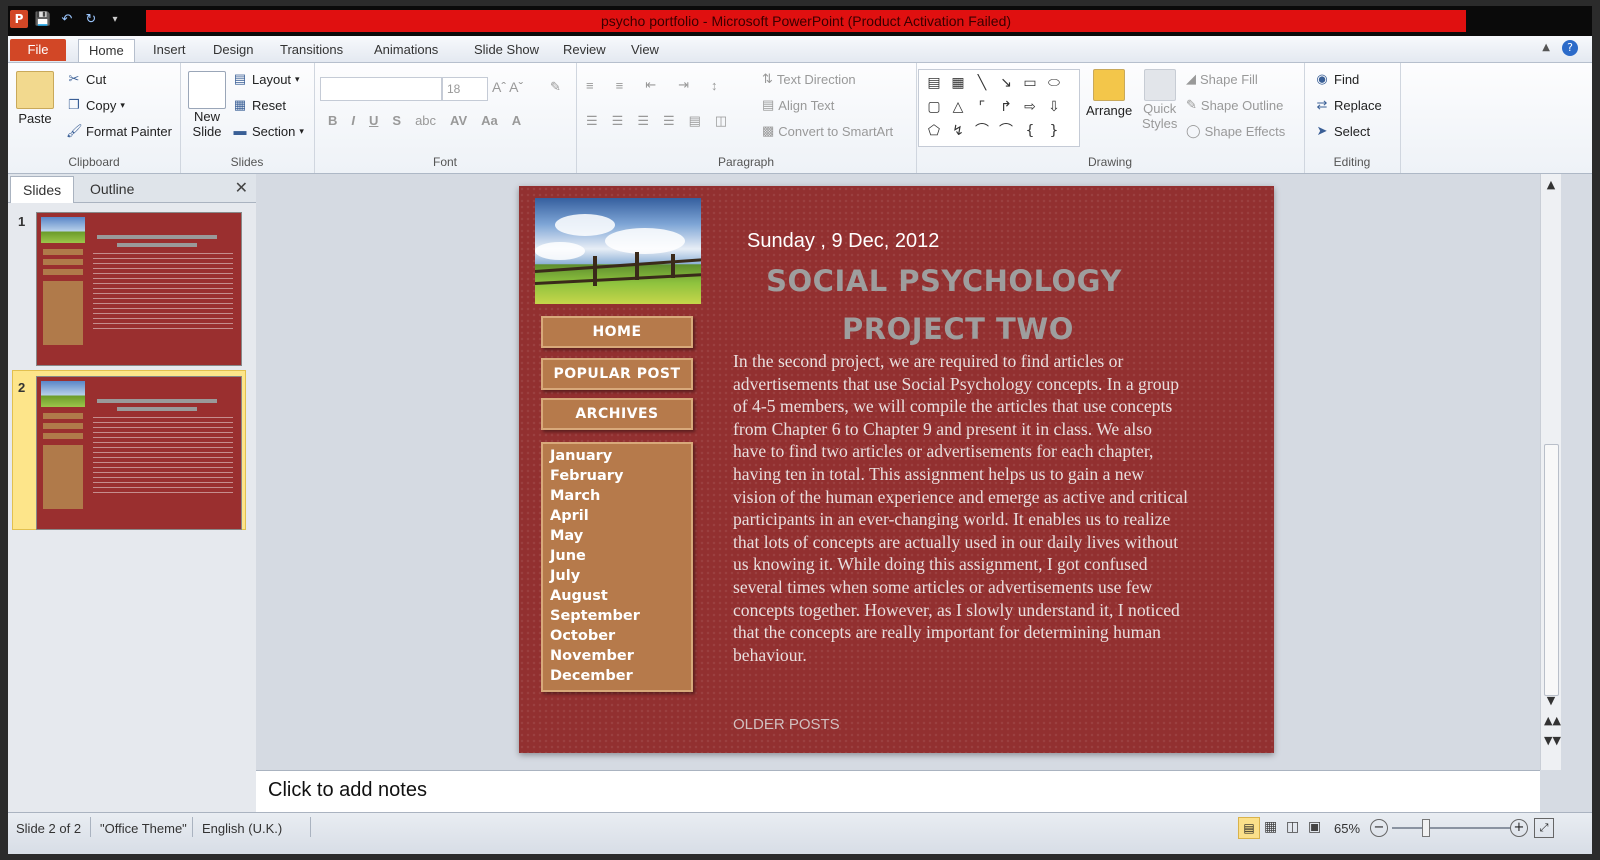 This screenshot has height=860, width=1600. I want to click on archive-month: September, so click(595, 616).